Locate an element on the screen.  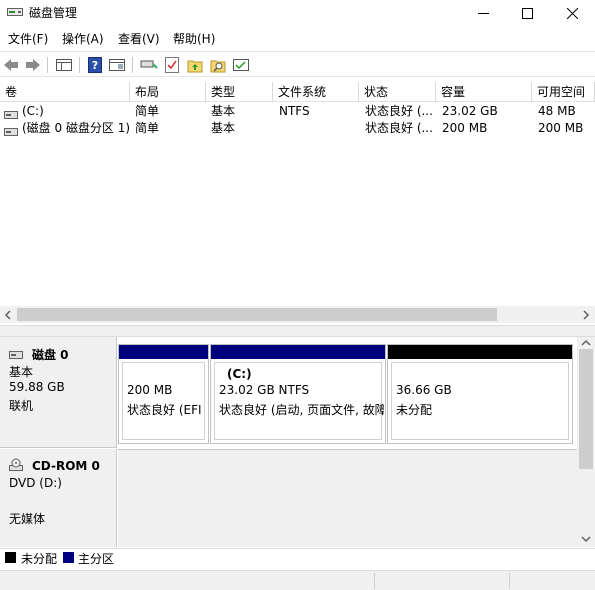
legend-label-primary: 主分区 is located at coordinates (96, 559).